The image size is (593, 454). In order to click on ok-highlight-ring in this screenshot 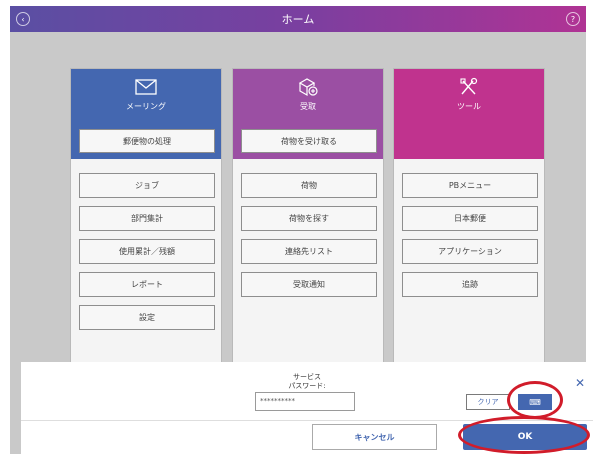, I will do `click(524, 435)`.